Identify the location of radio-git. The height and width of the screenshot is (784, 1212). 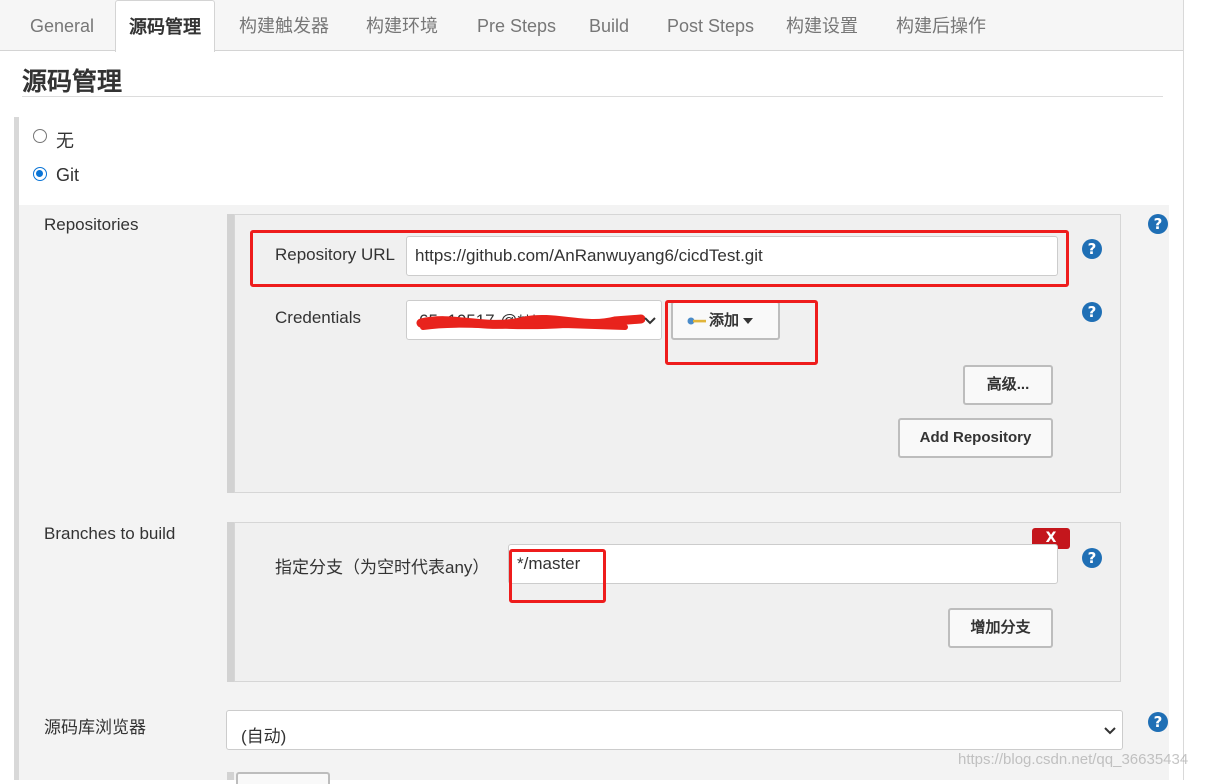
(40, 174).